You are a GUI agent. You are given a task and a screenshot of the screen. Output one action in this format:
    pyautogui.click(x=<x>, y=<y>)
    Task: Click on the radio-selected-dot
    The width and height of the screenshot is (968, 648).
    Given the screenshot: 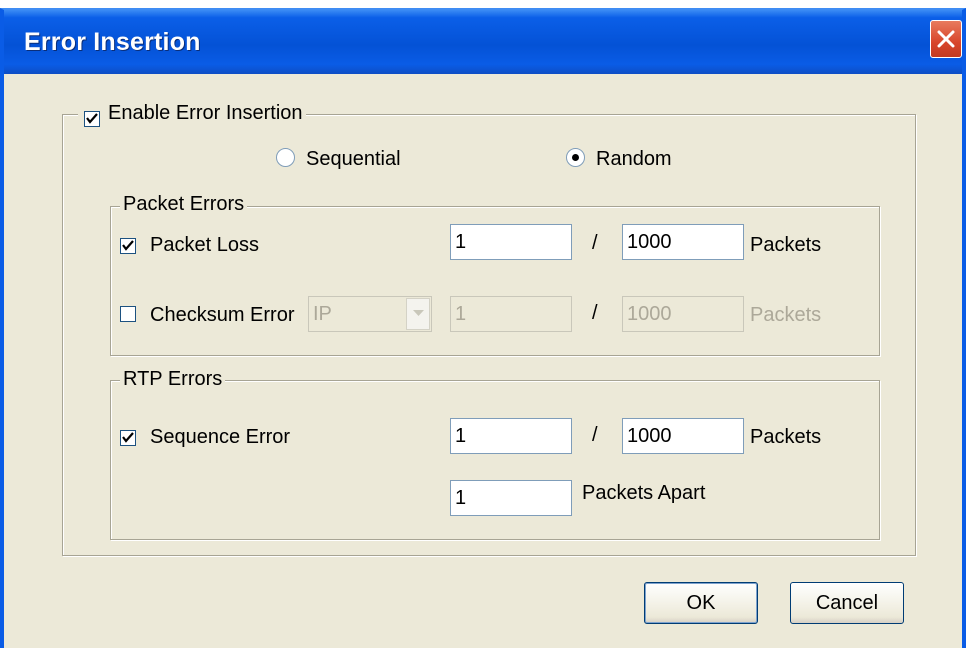 What is the action you would take?
    pyautogui.click(x=575, y=157)
    